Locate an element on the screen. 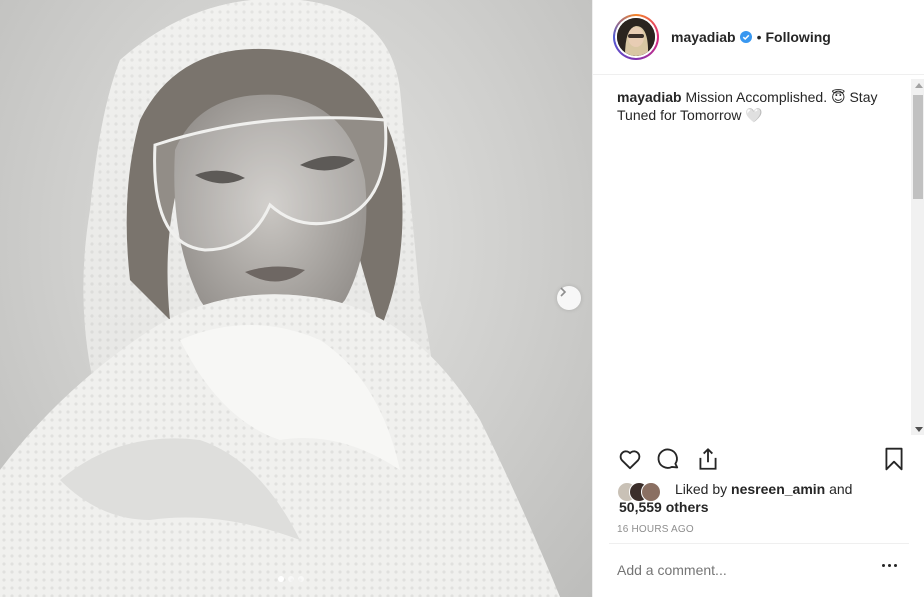 The image size is (924, 597). share-icon is located at coordinates (708, 459).